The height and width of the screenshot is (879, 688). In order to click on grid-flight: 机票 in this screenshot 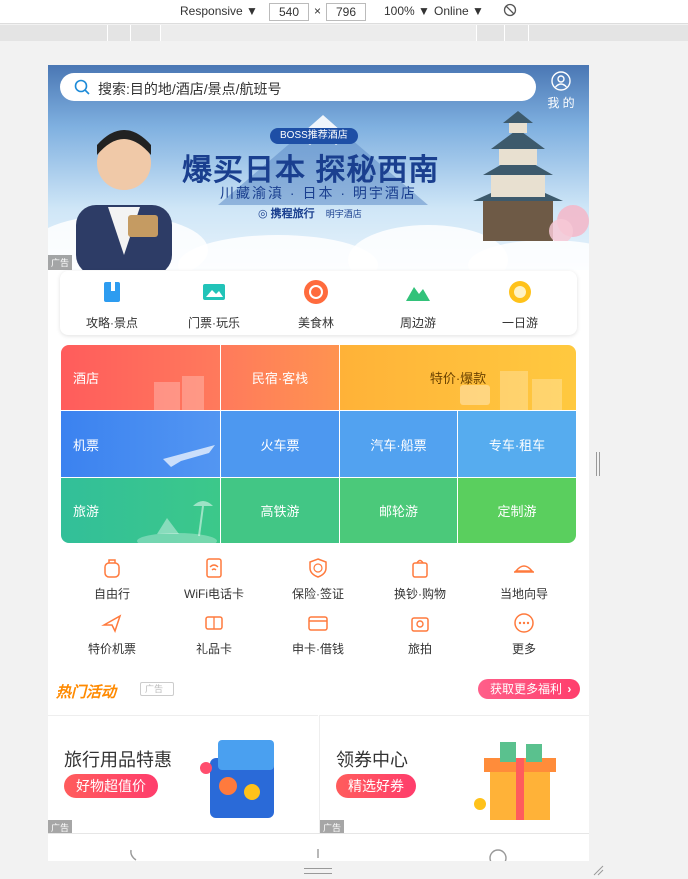, I will do `click(140, 444)`.